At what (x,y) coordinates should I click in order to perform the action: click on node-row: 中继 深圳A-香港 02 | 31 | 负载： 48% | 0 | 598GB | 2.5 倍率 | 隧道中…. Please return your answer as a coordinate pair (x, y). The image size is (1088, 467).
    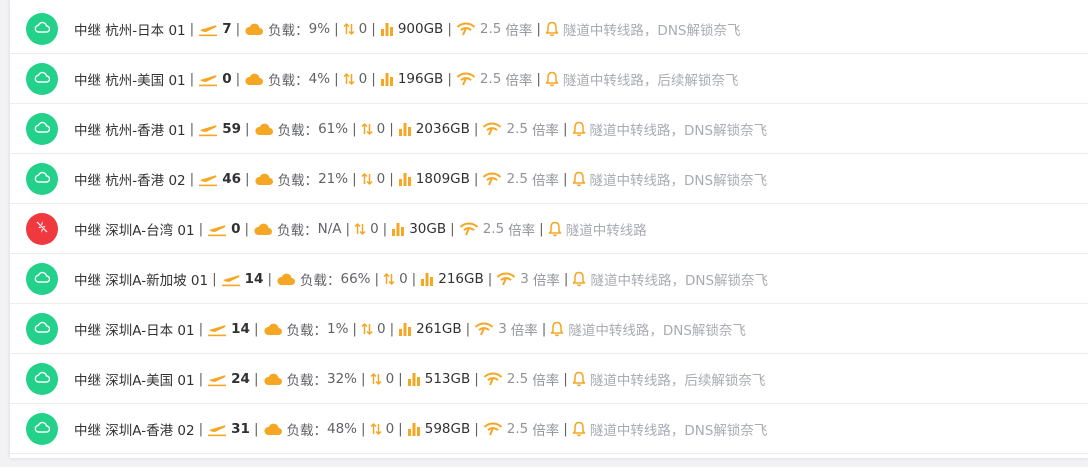
    Looking at the image, I should click on (549, 429).